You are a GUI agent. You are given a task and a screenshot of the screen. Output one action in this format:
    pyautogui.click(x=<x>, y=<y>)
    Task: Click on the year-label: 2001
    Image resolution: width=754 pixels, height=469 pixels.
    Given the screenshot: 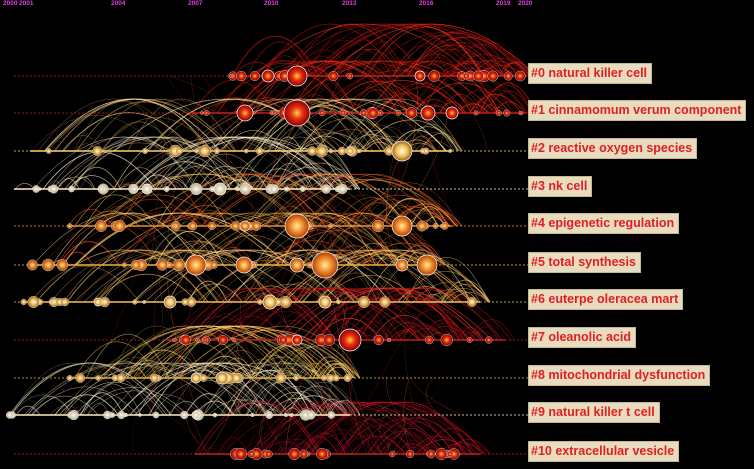 What is the action you would take?
    pyautogui.click(x=26, y=3)
    